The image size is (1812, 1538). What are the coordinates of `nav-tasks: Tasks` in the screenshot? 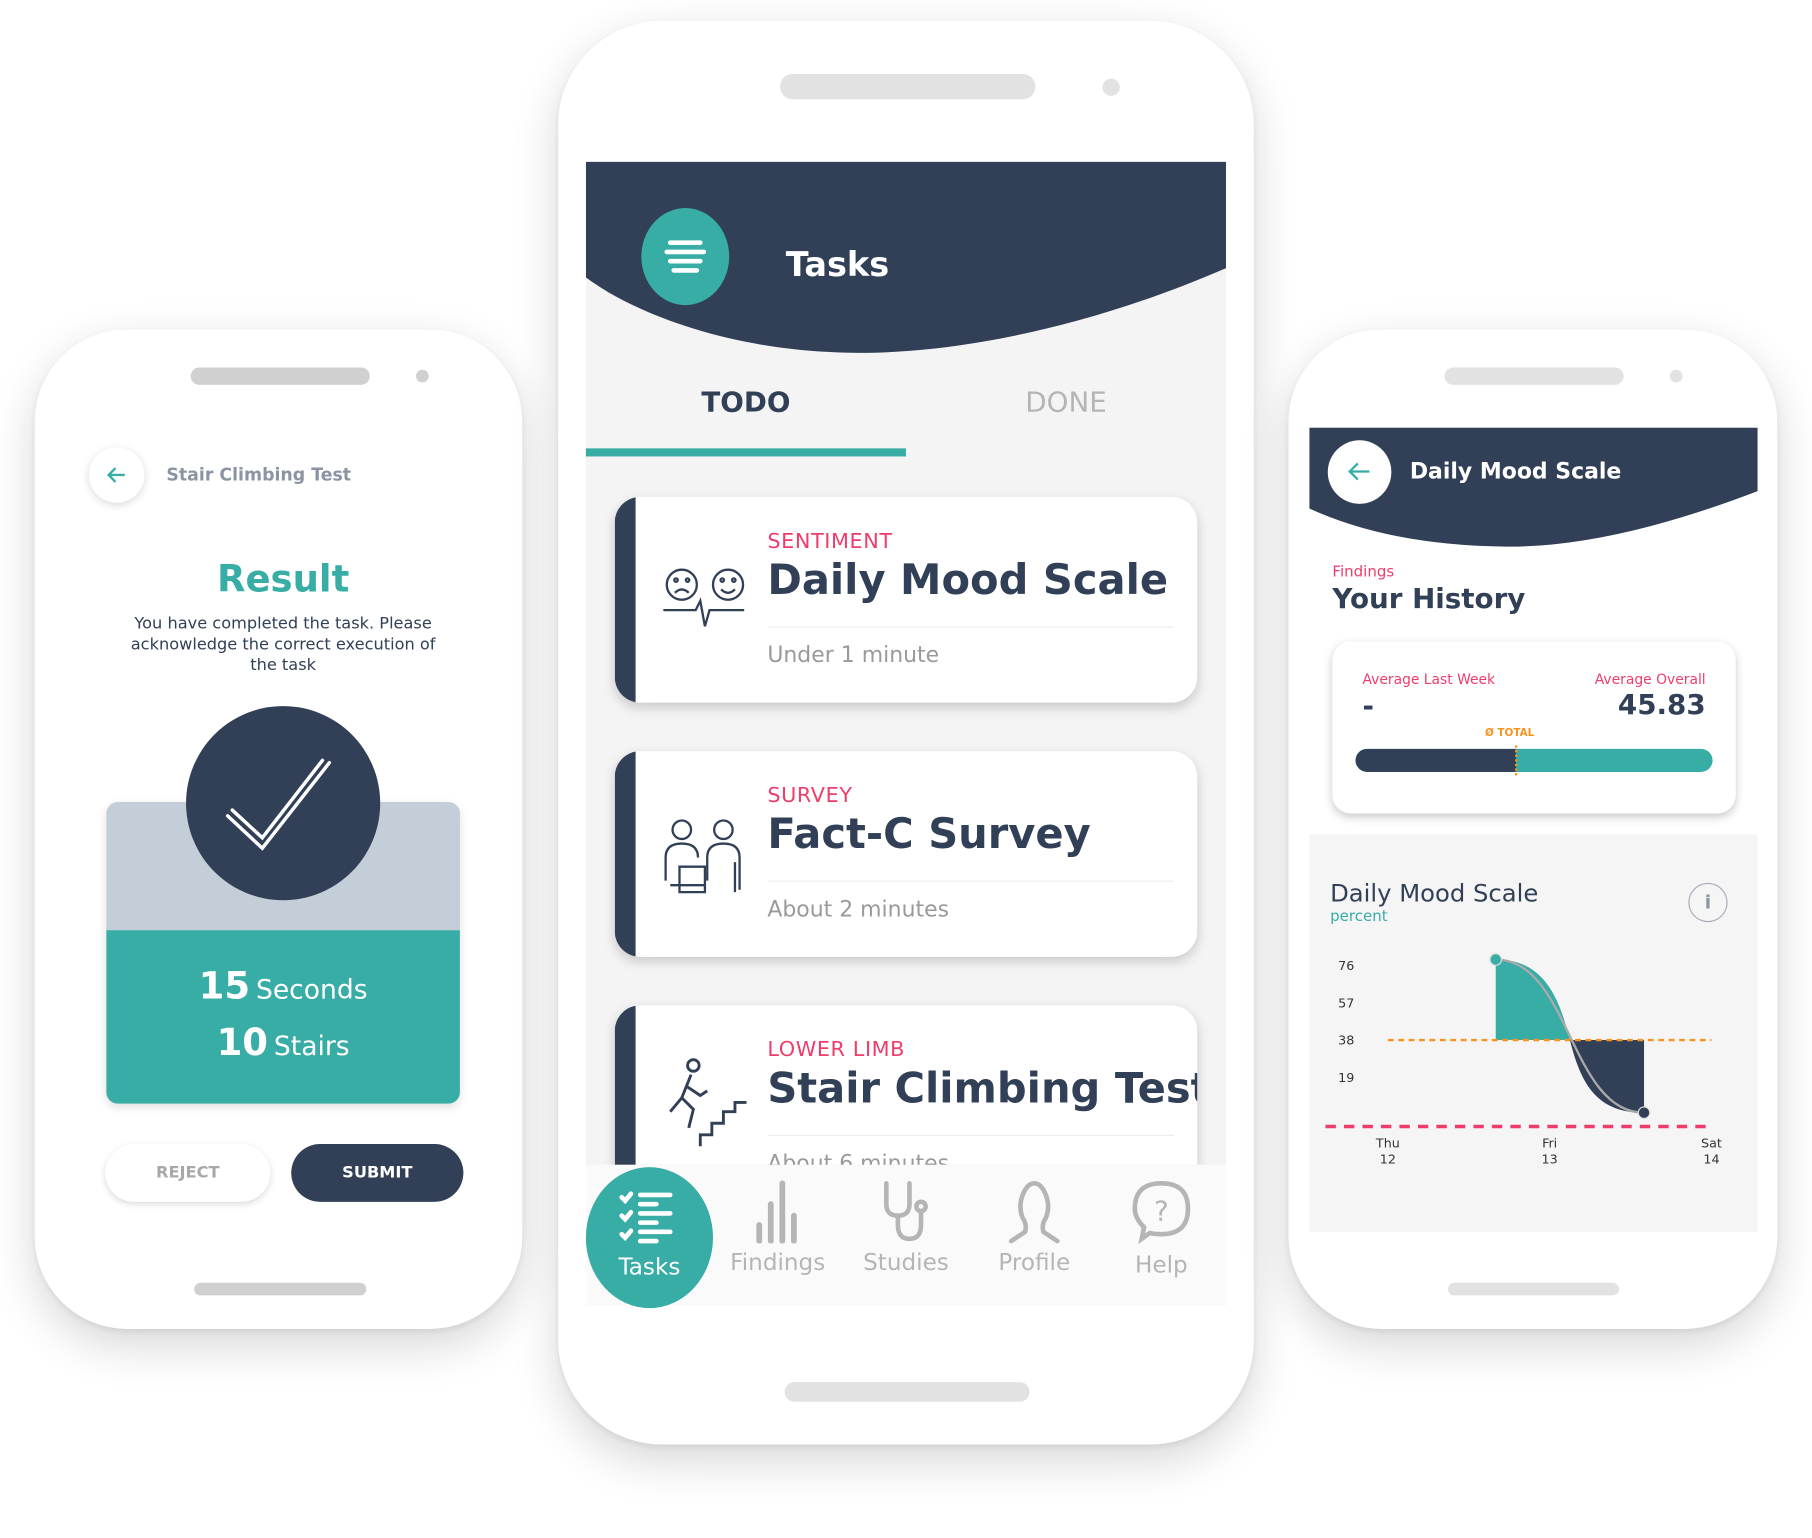 It's located at (649, 1238).